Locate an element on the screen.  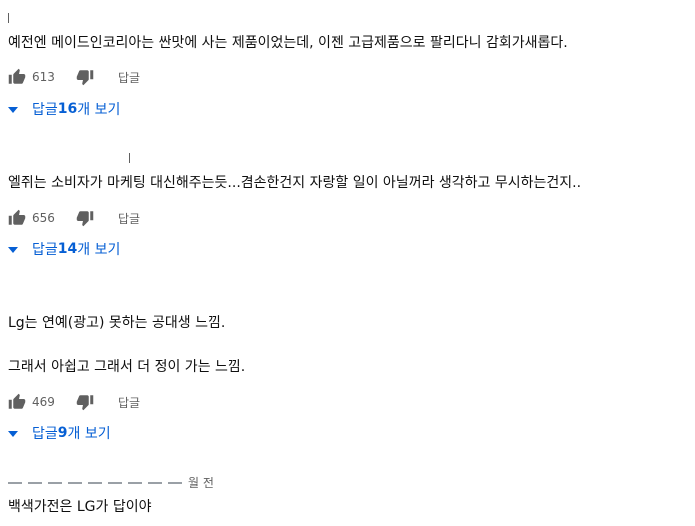
comment-text-line-2: 그래서 아쉽고 그래서 더 정이 가는 느낌. is located at coordinates (127, 367).